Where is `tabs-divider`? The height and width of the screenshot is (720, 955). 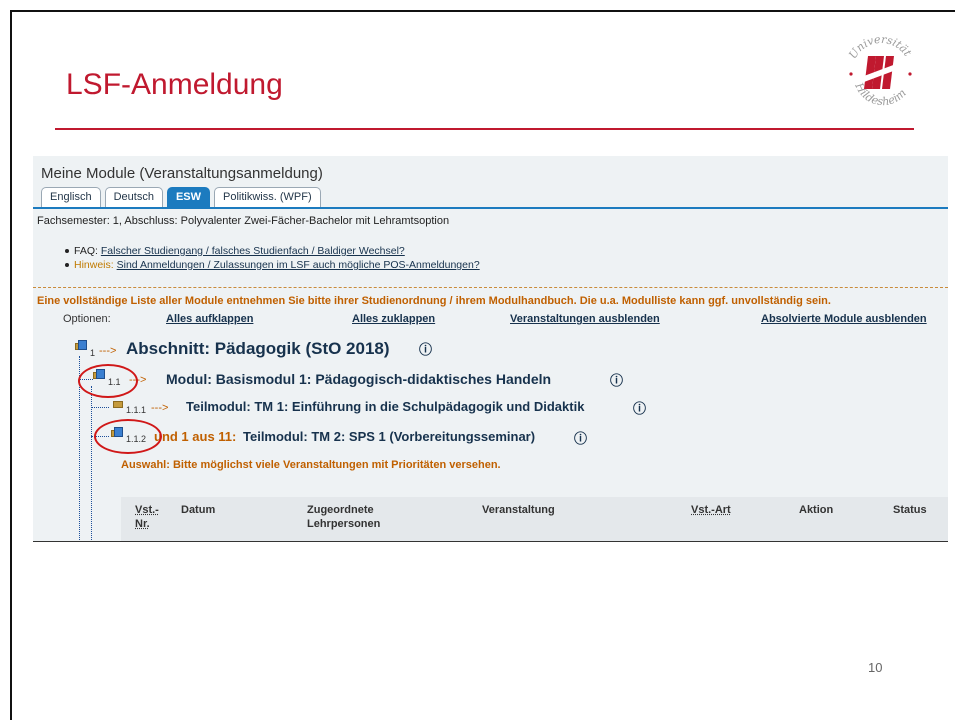
tabs-divider is located at coordinates (490, 208).